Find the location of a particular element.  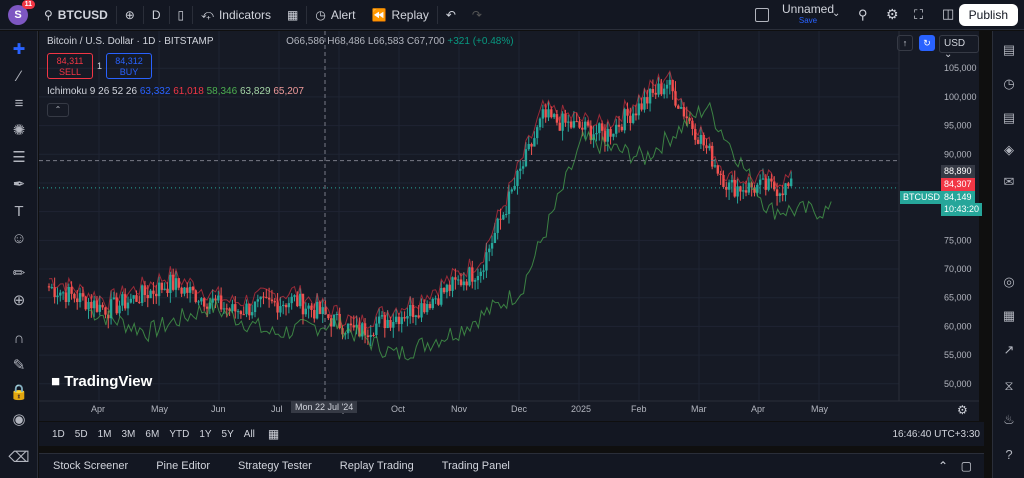

fib-retracement-icon: ☰ is located at coordinates (19, 157).